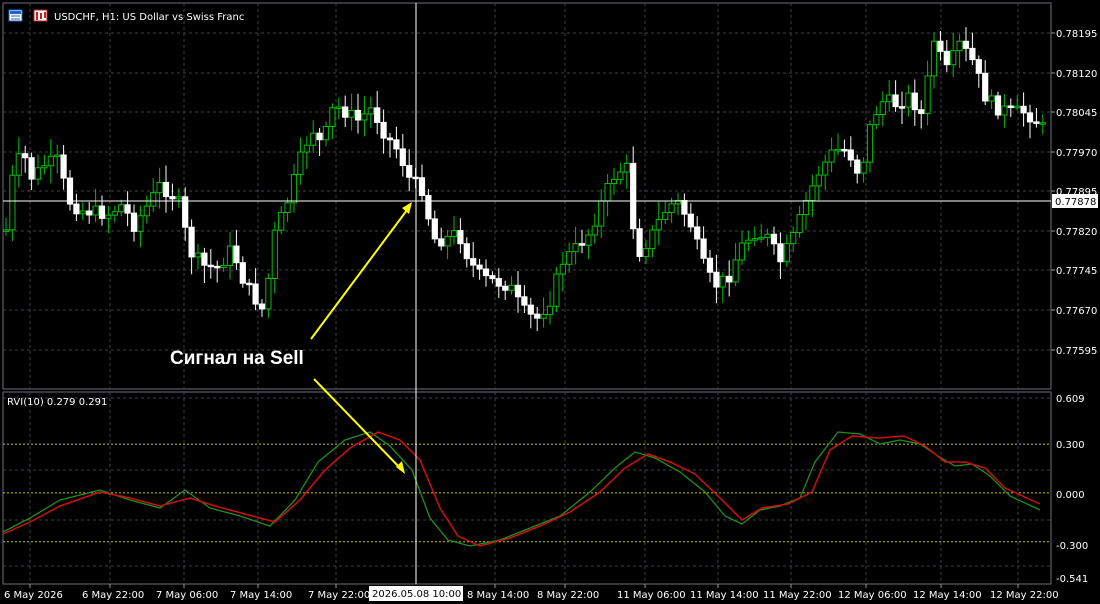  Describe the element at coordinates (40, 15) in the screenshot. I see `chart-type-icon` at that location.